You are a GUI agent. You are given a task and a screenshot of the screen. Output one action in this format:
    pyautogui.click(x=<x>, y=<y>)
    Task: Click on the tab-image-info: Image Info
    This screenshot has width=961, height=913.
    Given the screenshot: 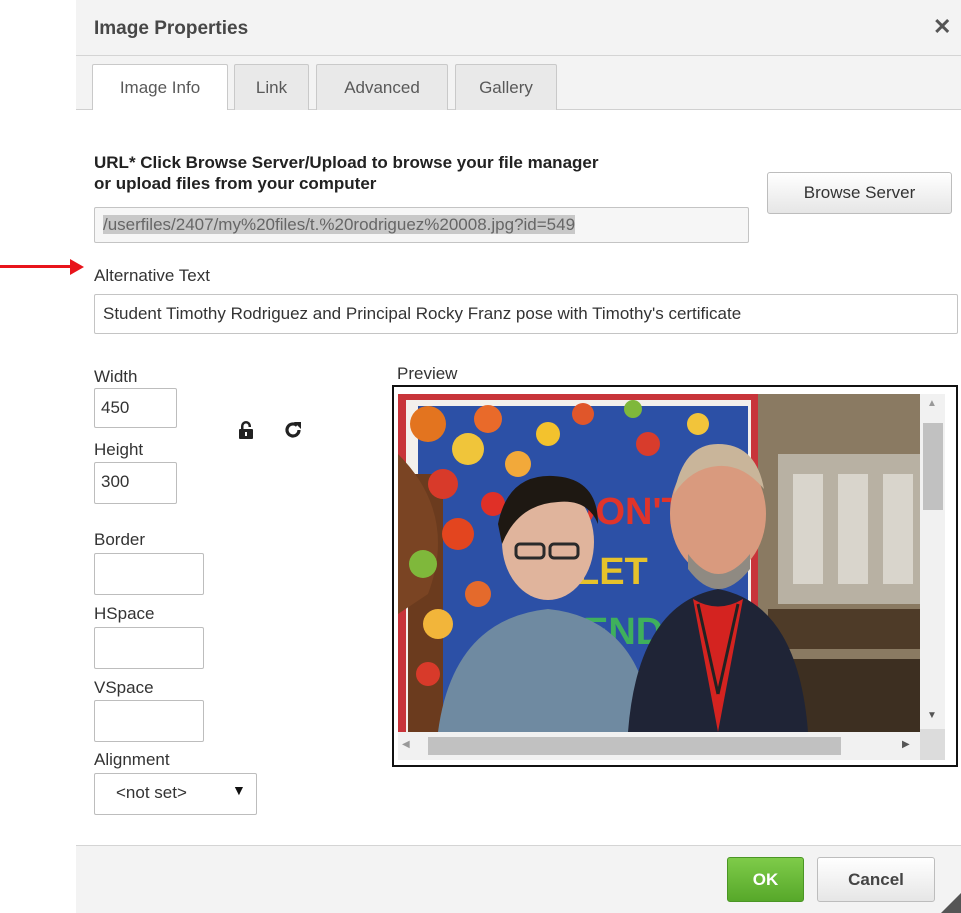 What is the action you would take?
    pyautogui.click(x=160, y=87)
    